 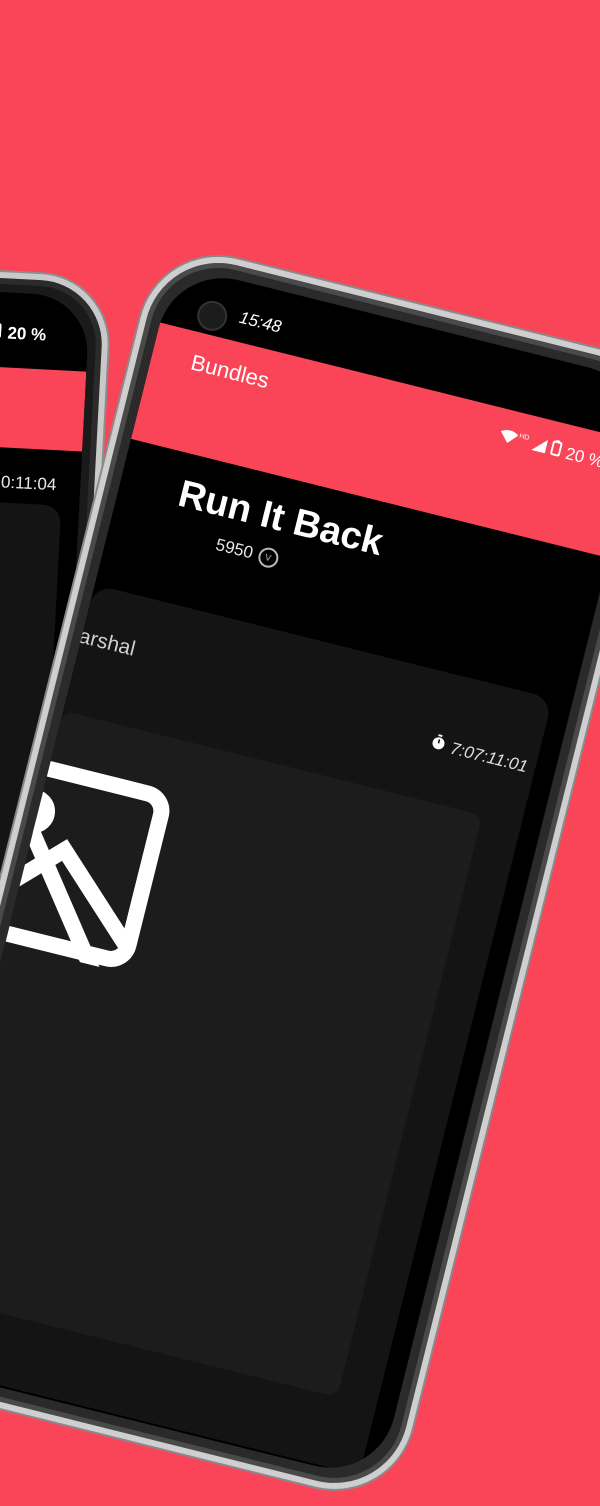 I want to click on valorant-points-icon: V, so click(x=268, y=557).